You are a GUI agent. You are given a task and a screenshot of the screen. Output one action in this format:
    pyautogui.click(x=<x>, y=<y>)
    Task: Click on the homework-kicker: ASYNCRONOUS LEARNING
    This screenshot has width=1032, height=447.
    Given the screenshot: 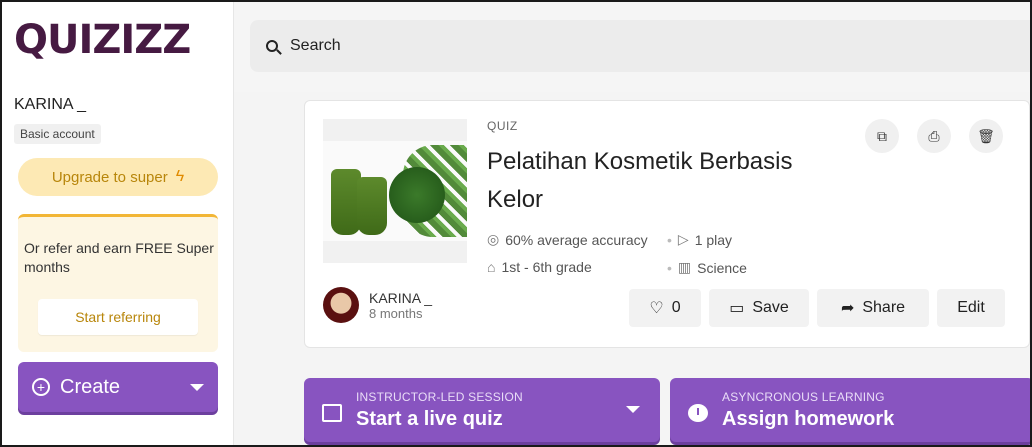 What is the action you would take?
    pyautogui.click(x=803, y=397)
    